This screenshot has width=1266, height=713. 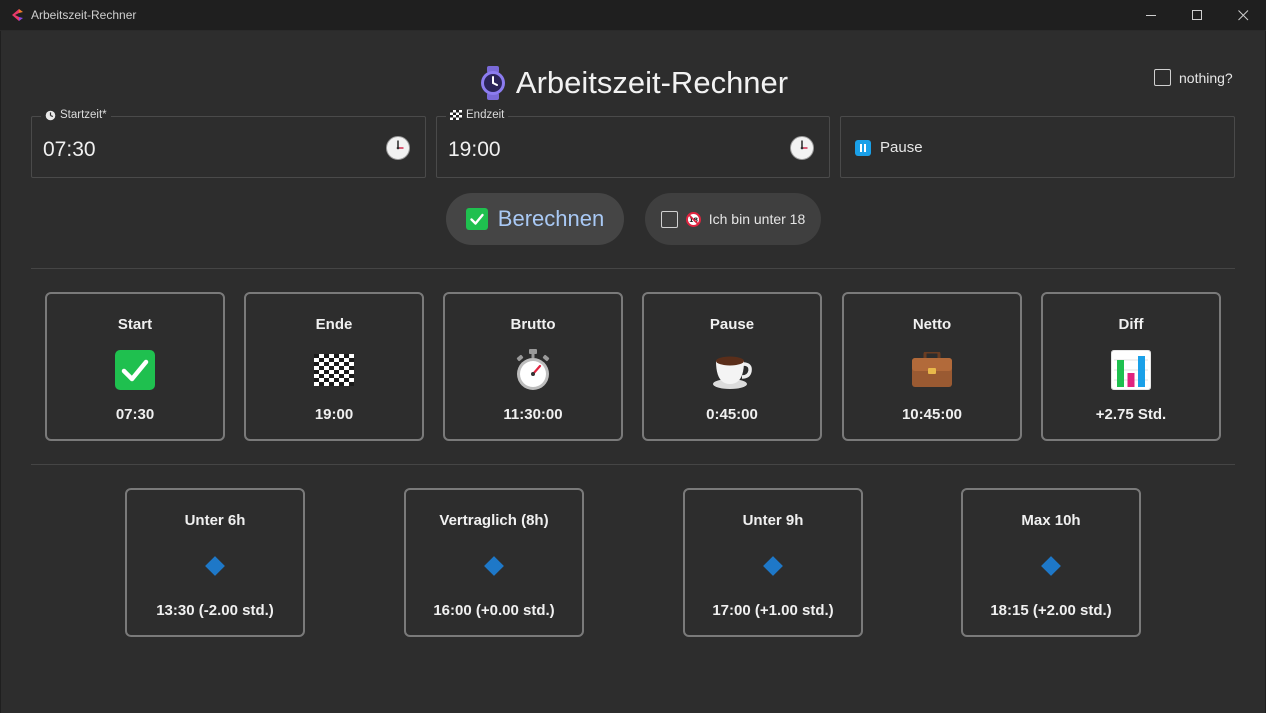 I want to click on target-card-max-10h: Max 10h 18:15 (+2.00 std.), so click(x=1051, y=562).